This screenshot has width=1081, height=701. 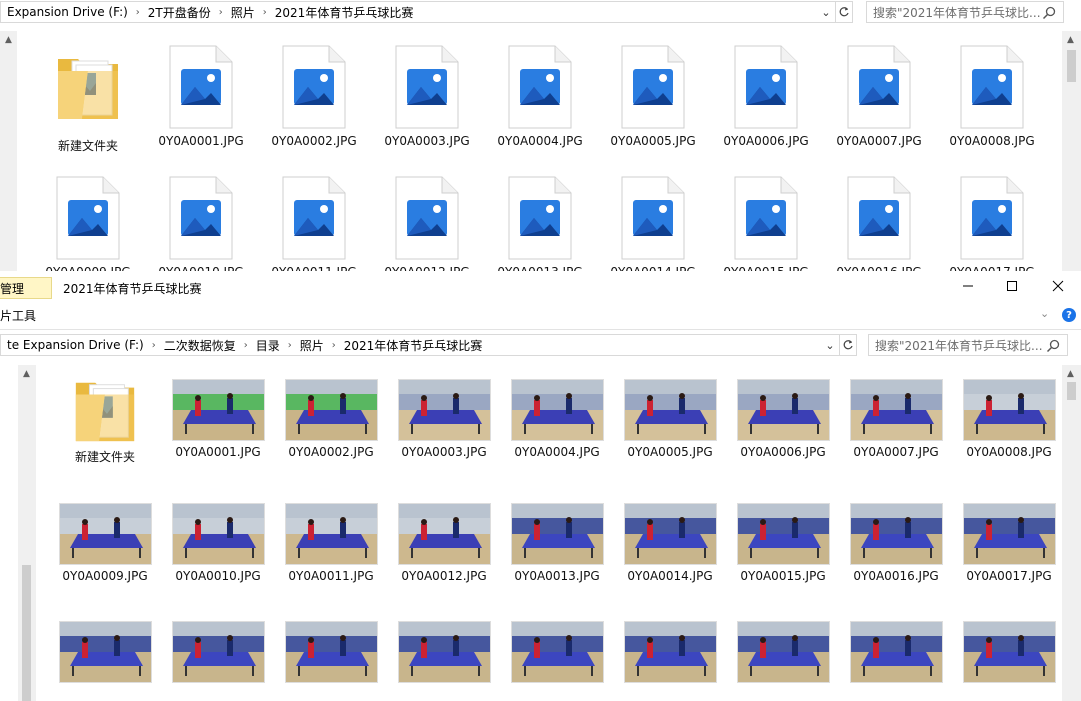 What do you see at coordinates (67, 12) in the screenshot?
I see `breadcrumb-item: Expansion Drive (F:)` at bounding box center [67, 12].